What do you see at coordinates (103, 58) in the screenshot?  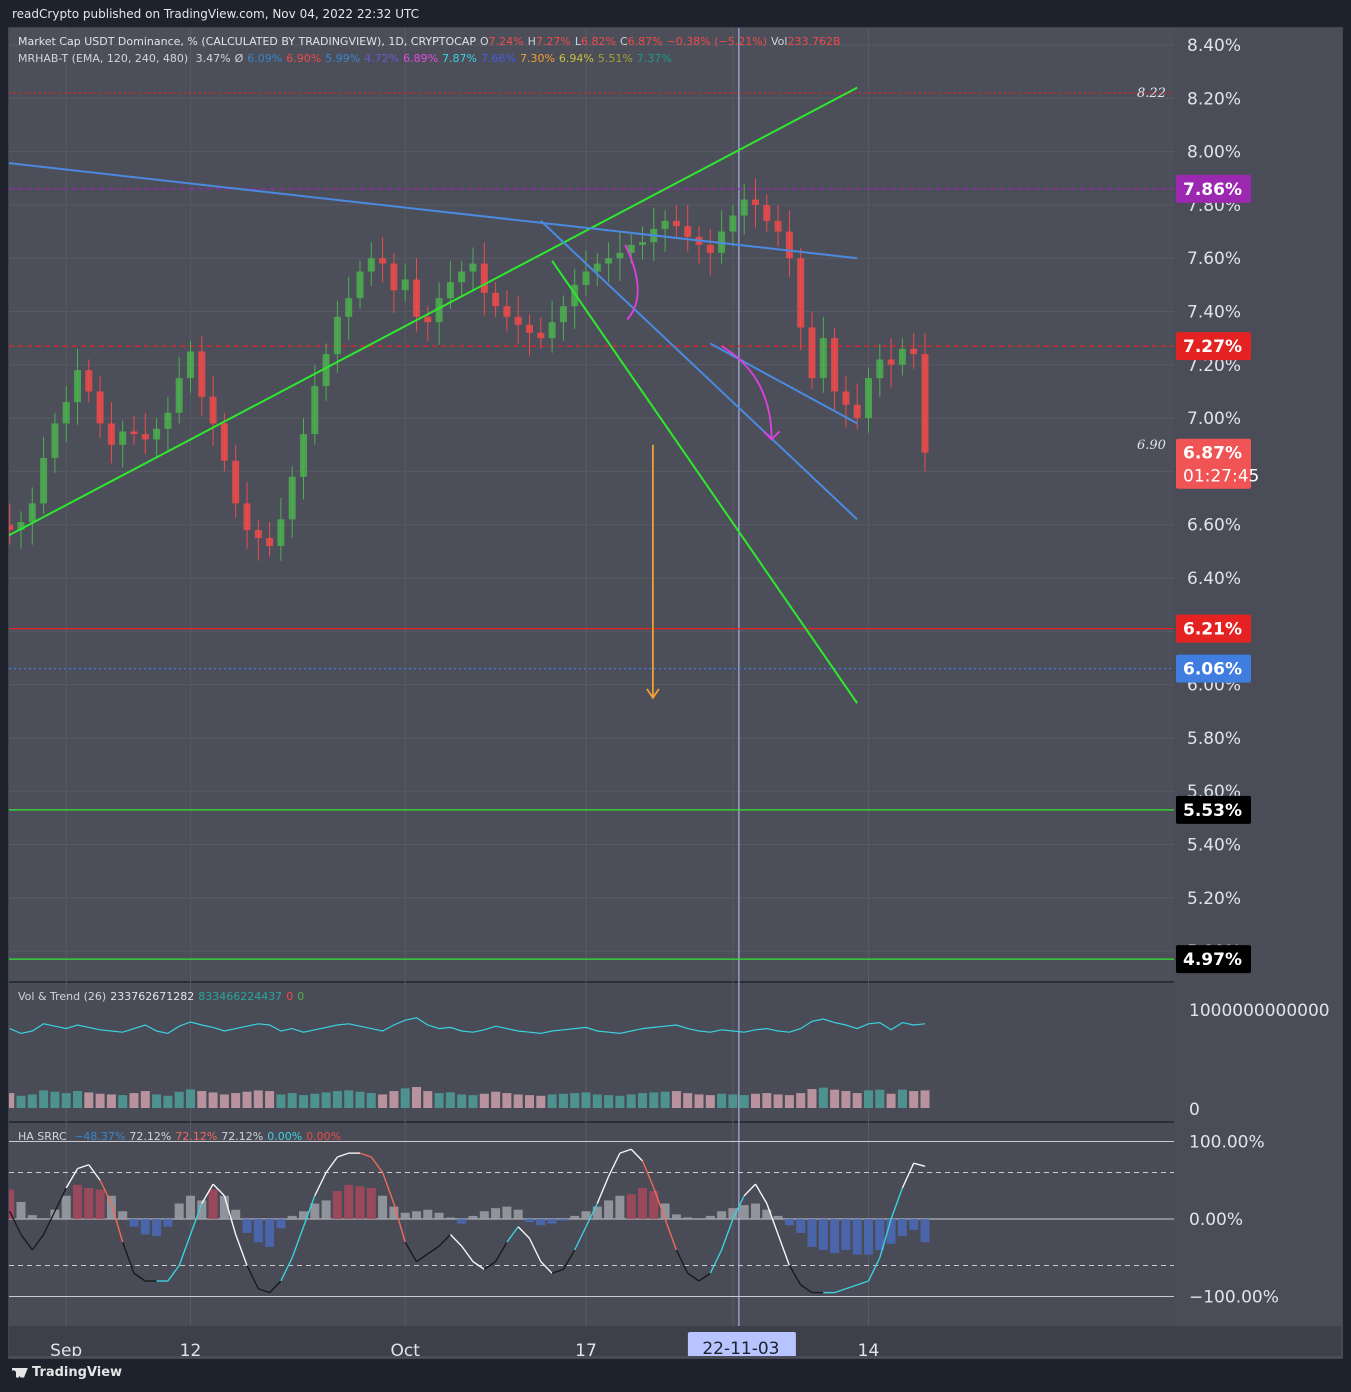 I see `indicator-name: MRHAB-T (EMA, 120, 240, 480)` at bounding box center [103, 58].